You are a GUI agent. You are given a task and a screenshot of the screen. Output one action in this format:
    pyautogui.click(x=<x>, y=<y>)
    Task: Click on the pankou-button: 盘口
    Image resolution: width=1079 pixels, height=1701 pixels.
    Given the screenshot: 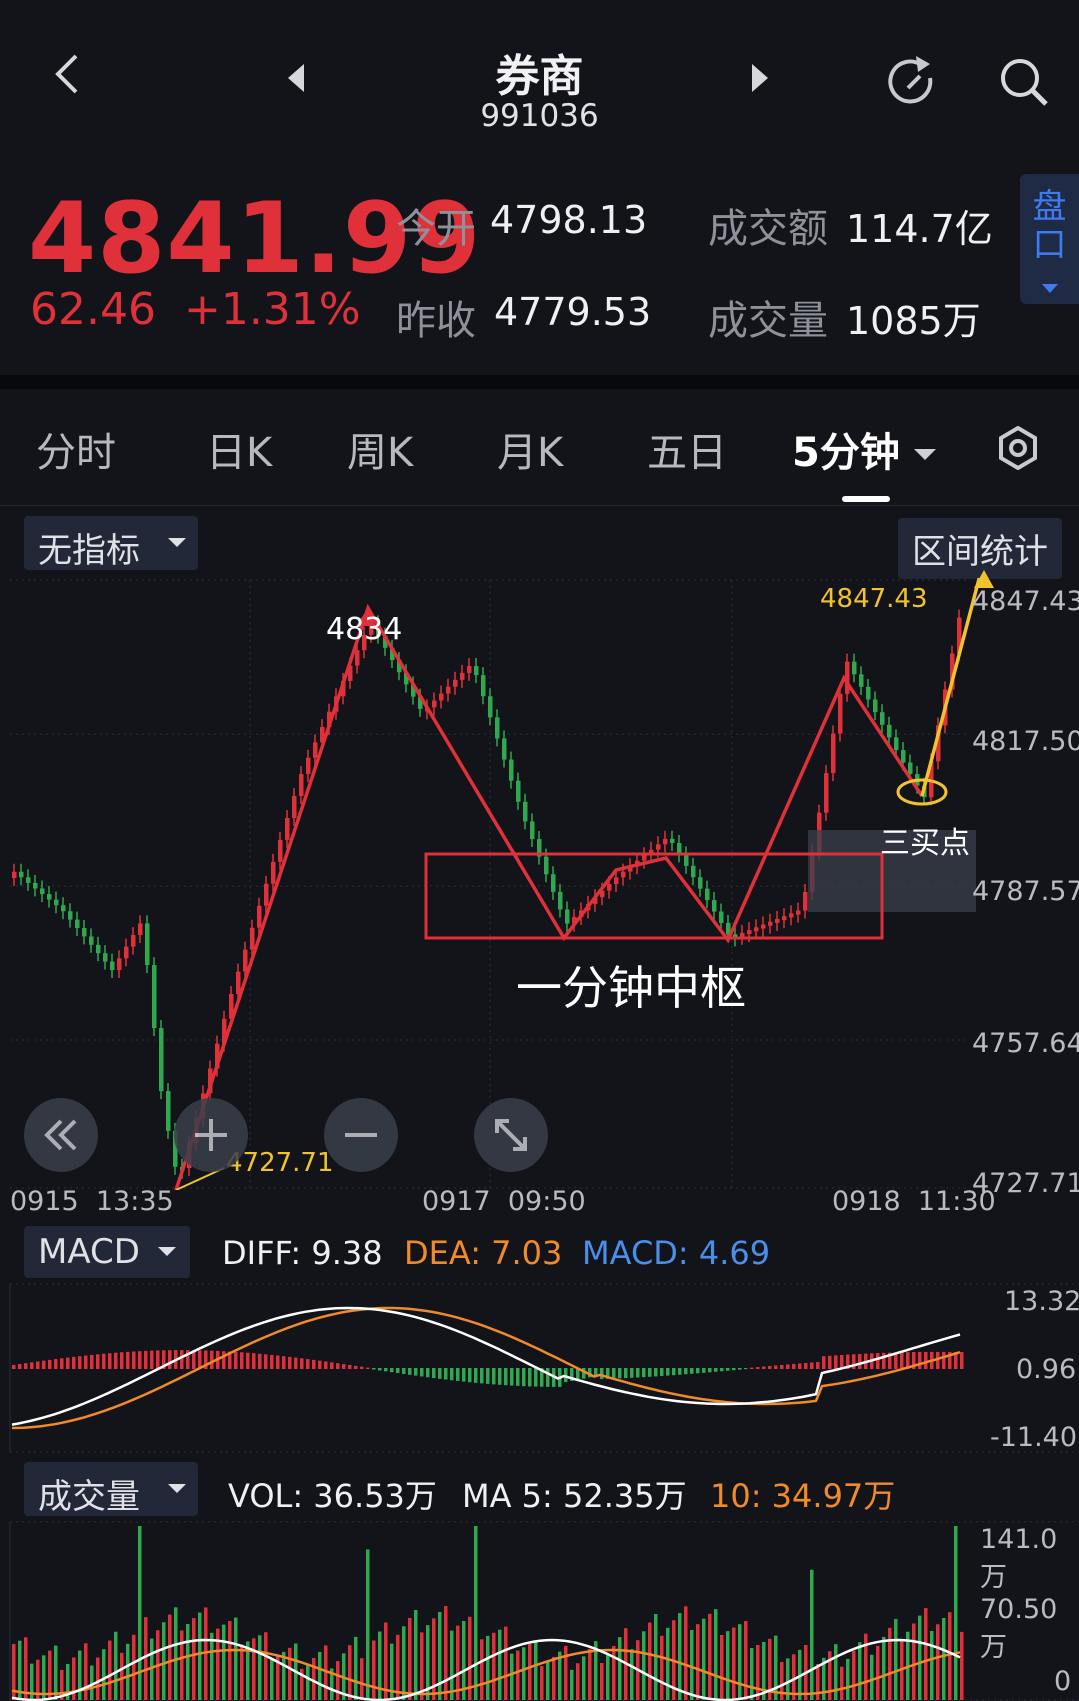 What is the action you would take?
    pyautogui.click(x=1049, y=239)
    